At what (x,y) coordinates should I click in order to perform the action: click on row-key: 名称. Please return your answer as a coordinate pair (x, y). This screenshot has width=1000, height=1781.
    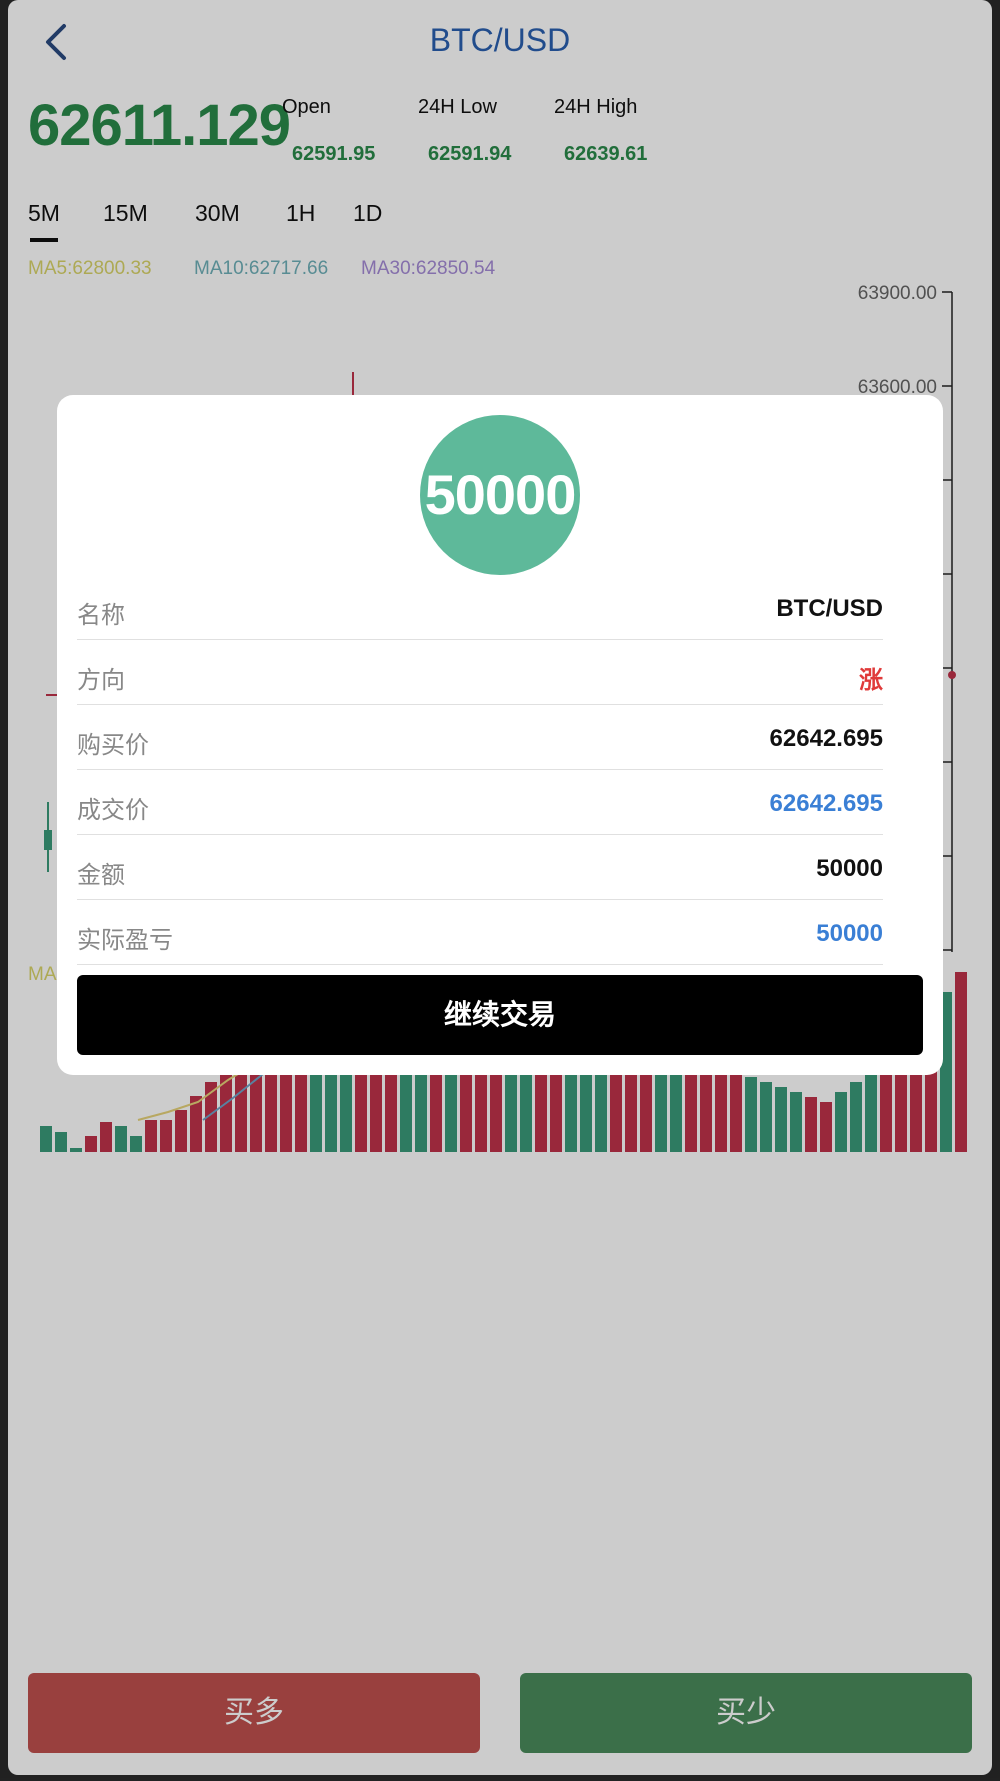
    Looking at the image, I should click on (101, 615).